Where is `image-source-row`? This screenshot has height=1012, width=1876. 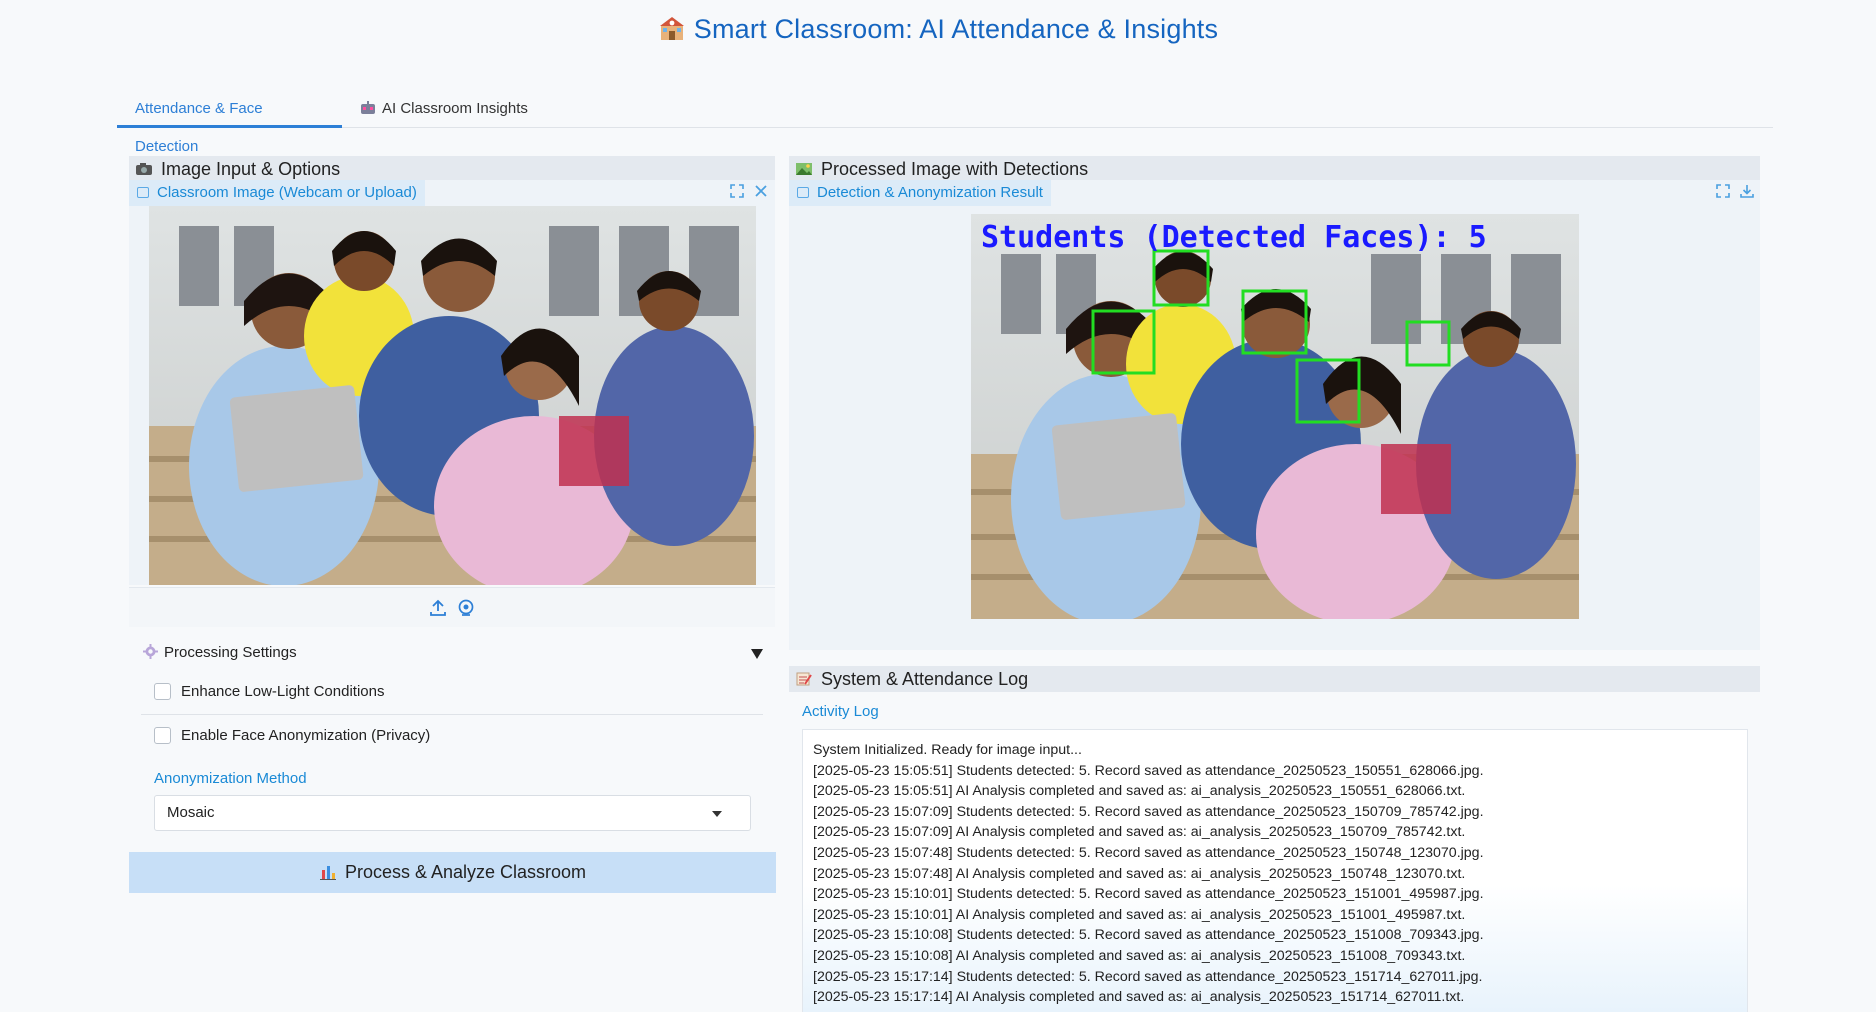
image-source-row is located at coordinates (452, 607).